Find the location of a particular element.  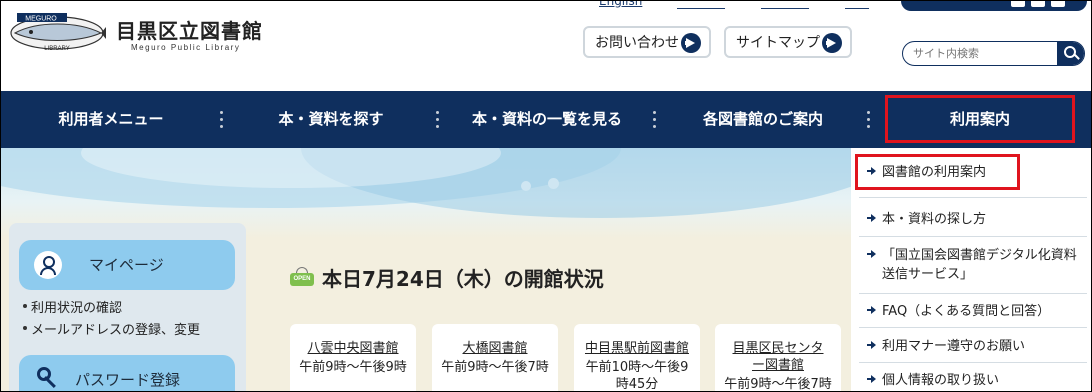

nav-active-highlight is located at coordinates (980, 119).